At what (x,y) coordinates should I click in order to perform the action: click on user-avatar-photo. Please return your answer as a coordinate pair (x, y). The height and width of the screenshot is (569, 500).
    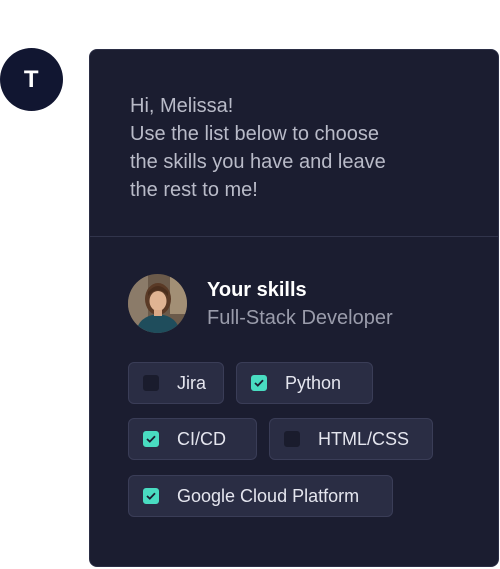
    Looking at the image, I should click on (157, 303).